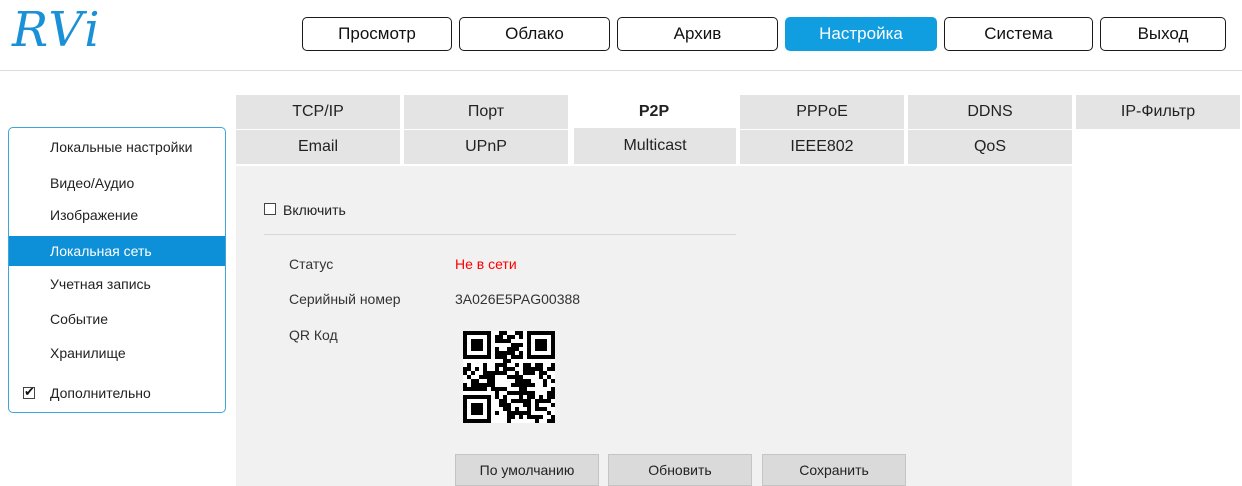 The image size is (1242, 486). Describe the element at coordinates (57, 30) in the screenshot. I see `logo-text: RVi` at that location.